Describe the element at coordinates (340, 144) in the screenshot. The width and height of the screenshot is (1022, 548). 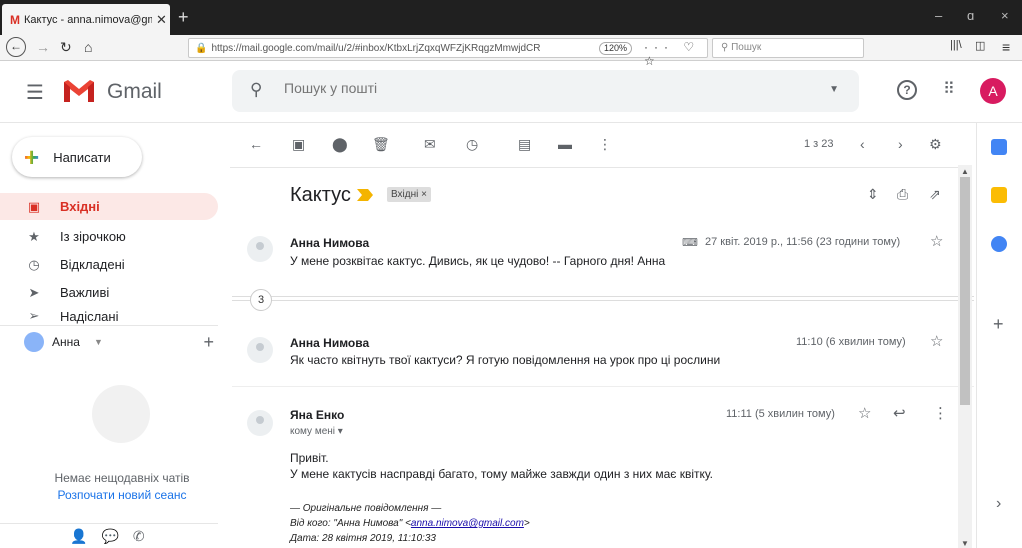
I see `report-spam-icon: ⬤` at that location.